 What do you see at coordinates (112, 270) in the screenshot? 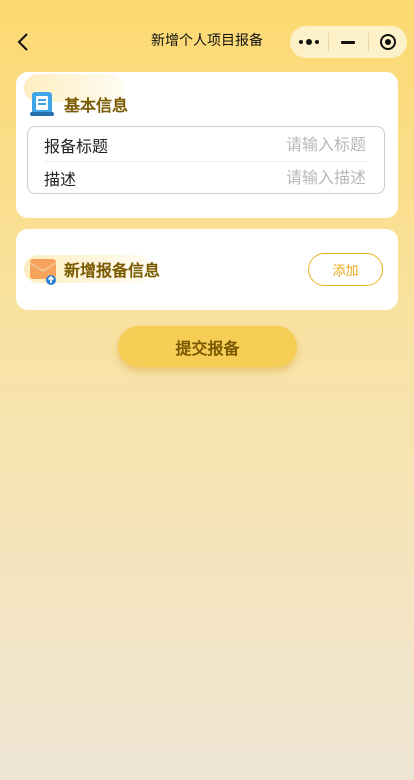
I see `add-report-title: 新增报备信息` at bounding box center [112, 270].